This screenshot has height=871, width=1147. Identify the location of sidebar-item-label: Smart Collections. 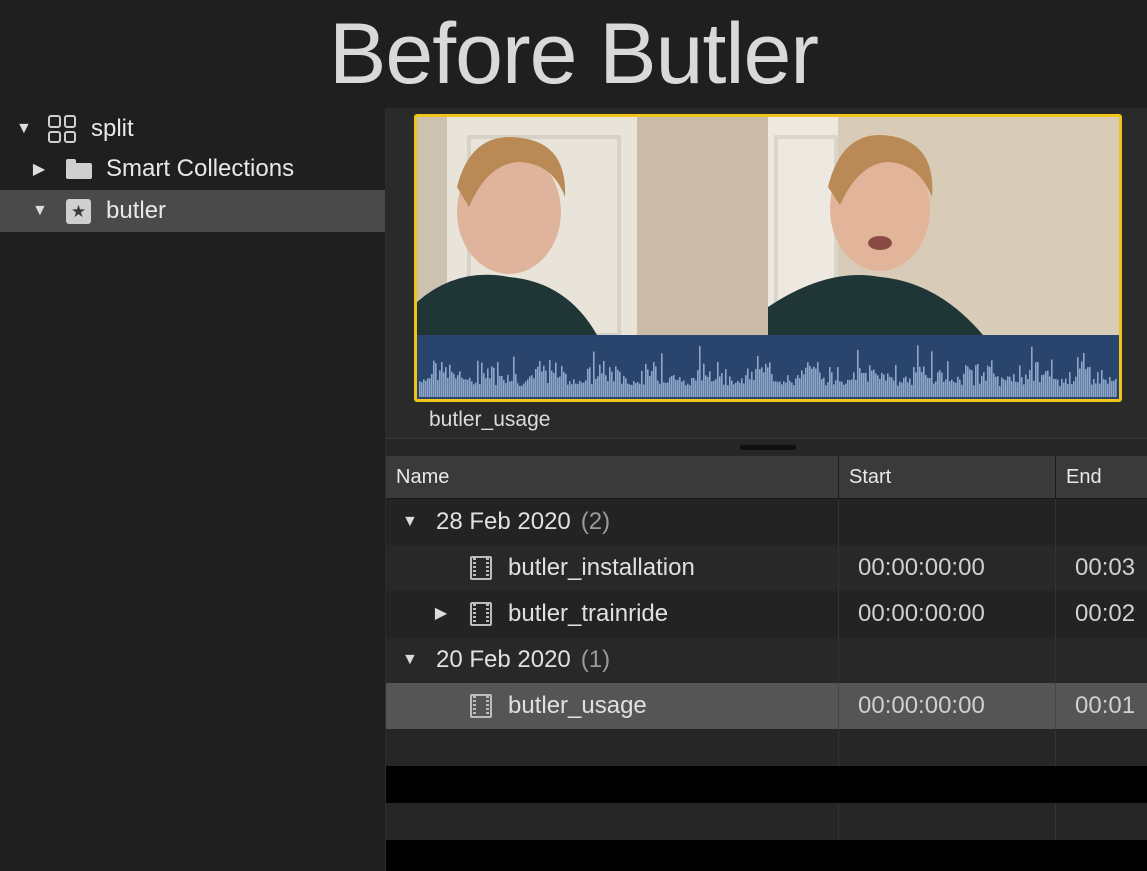
(200, 168).